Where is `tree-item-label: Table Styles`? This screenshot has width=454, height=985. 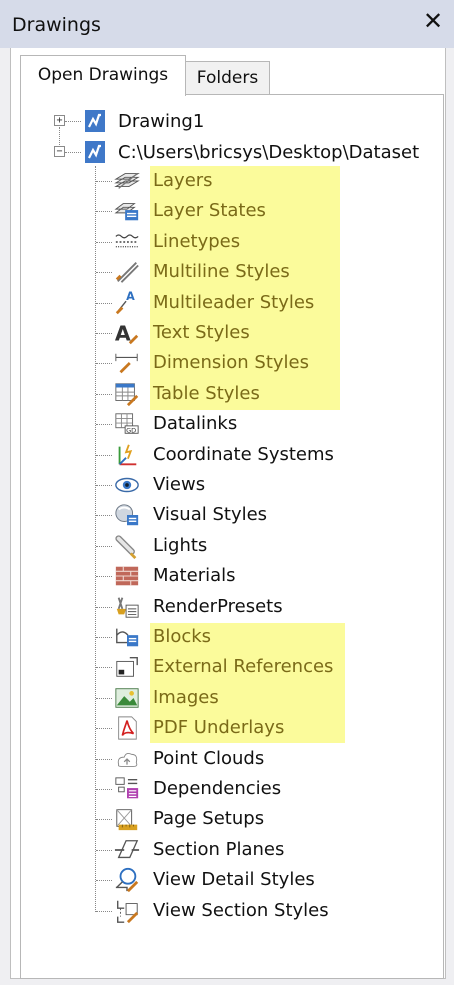
tree-item-label: Table Styles is located at coordinates (206, 393).